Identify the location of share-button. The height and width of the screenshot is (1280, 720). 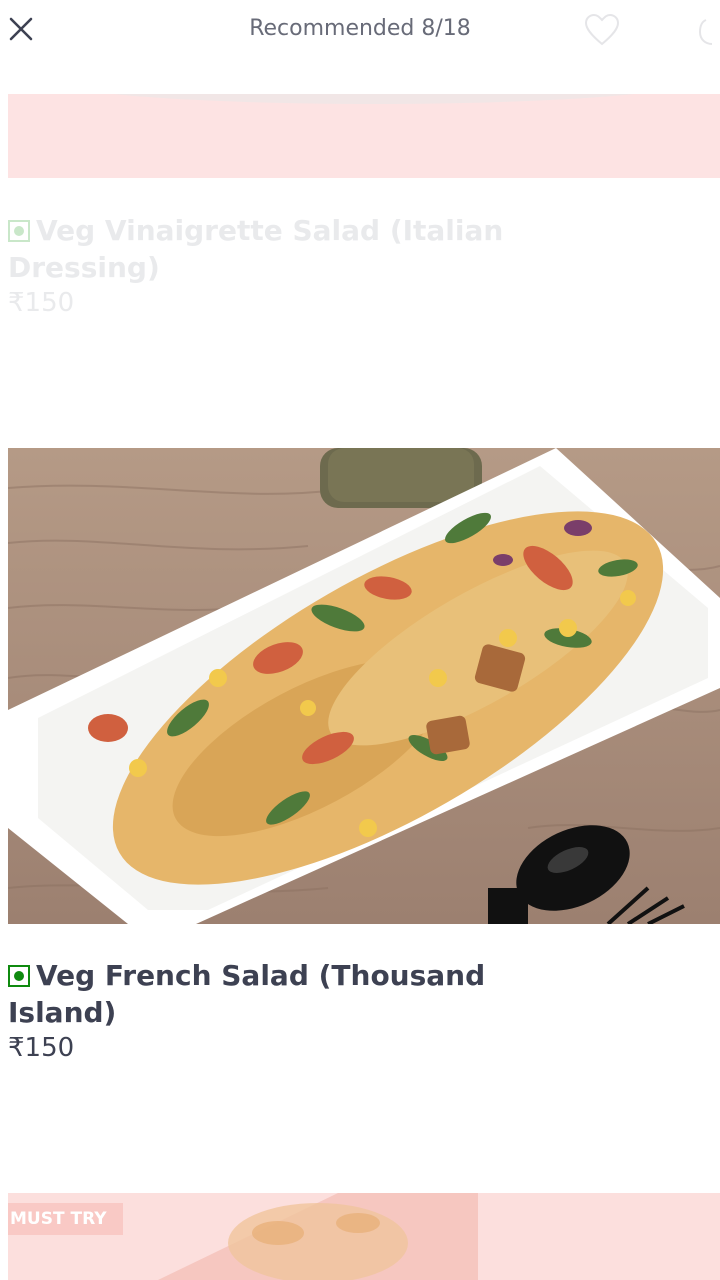
(708, 30).